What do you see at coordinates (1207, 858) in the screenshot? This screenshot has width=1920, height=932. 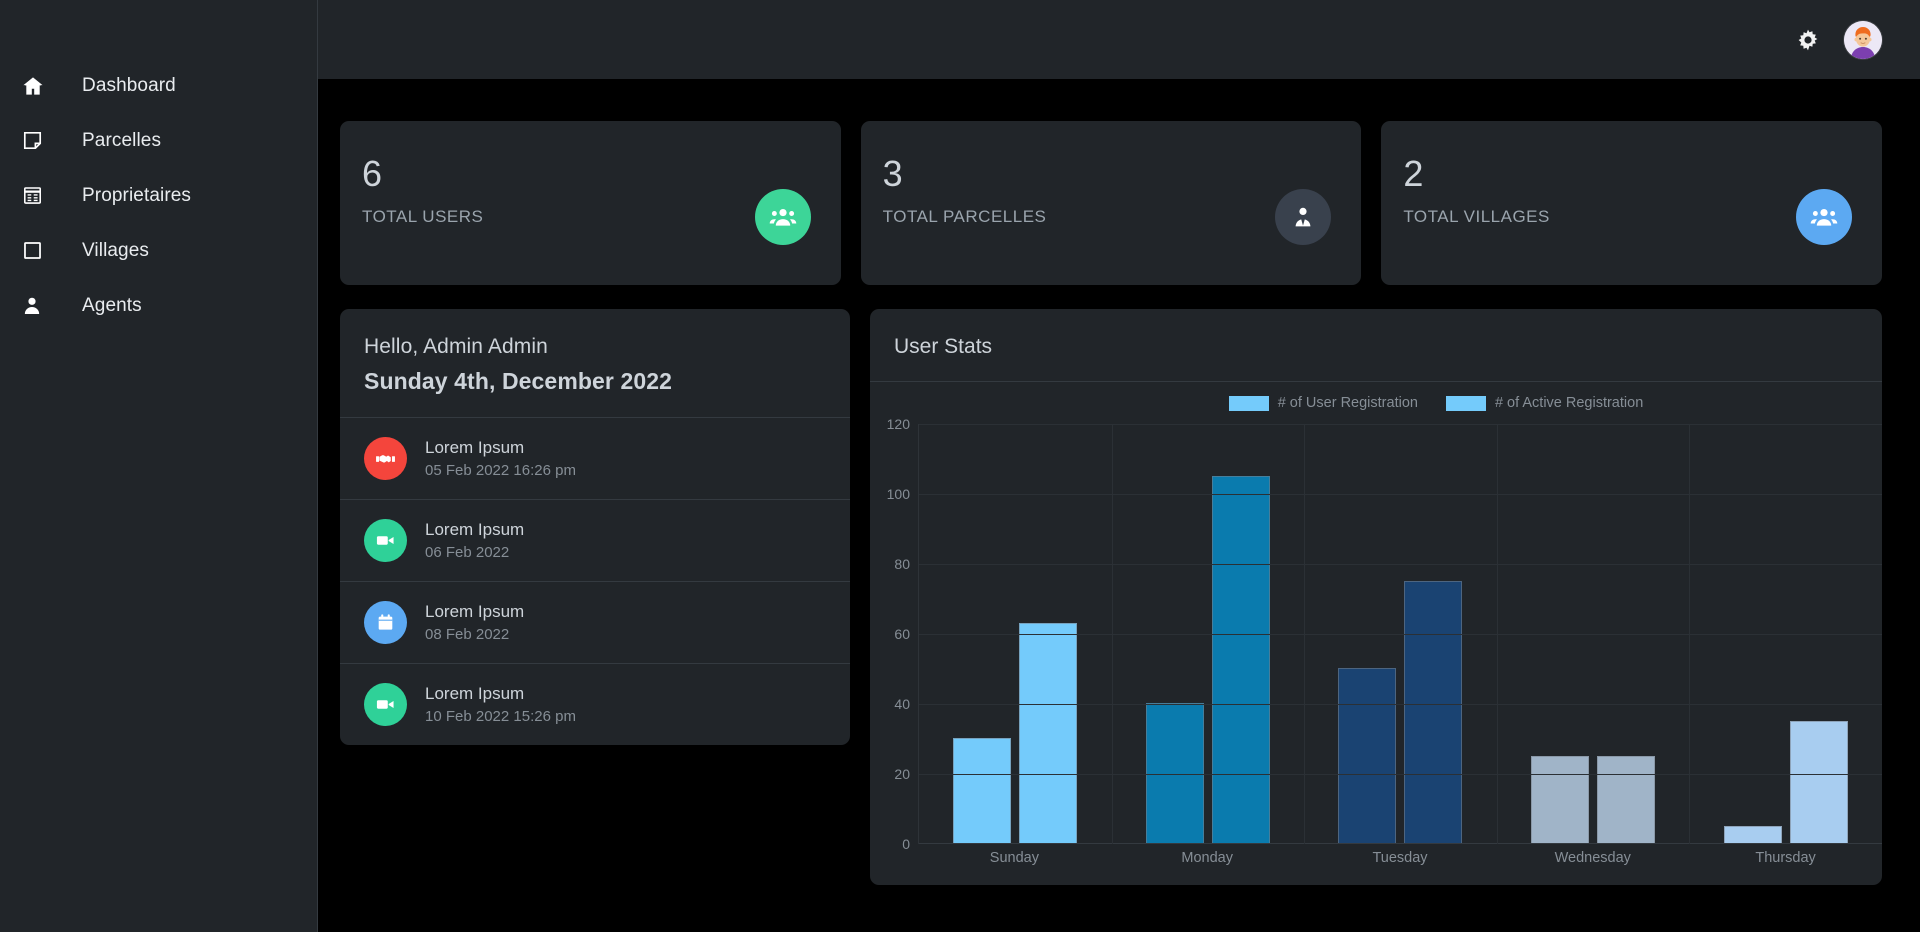 I see `x-axis-tick-label: Monday` at bounding box center [1207, 858].